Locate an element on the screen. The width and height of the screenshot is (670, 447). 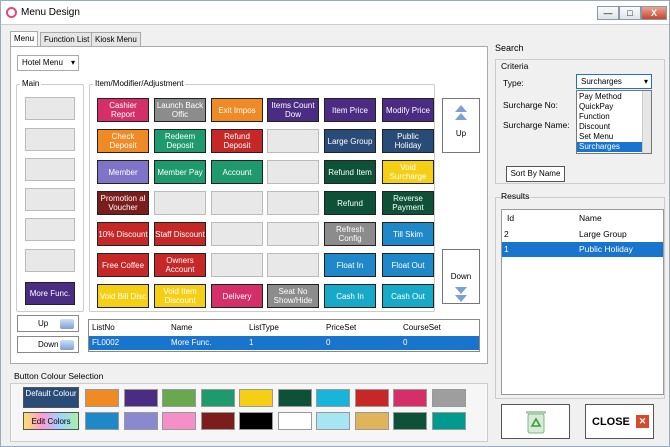
item-button-account: Account is located at coordinates (237, 172).